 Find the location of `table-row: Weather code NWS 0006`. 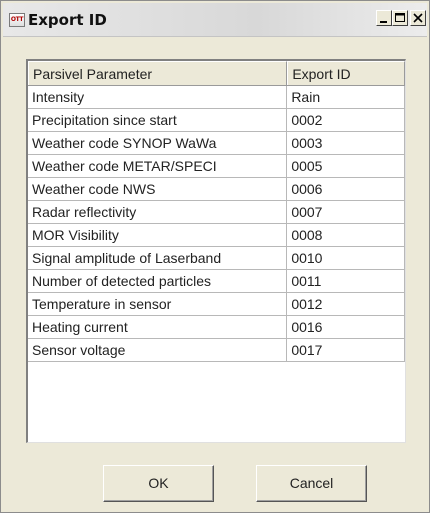

table-row: Weather code NWS 0006 is located at coordinates (216, 189).